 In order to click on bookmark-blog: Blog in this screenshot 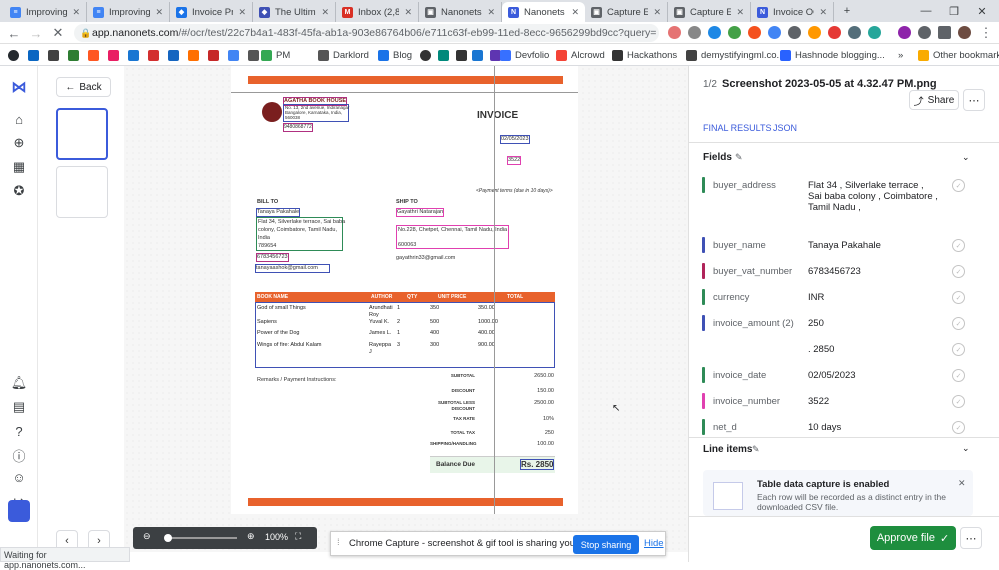, I will do `click(395, 55)`.